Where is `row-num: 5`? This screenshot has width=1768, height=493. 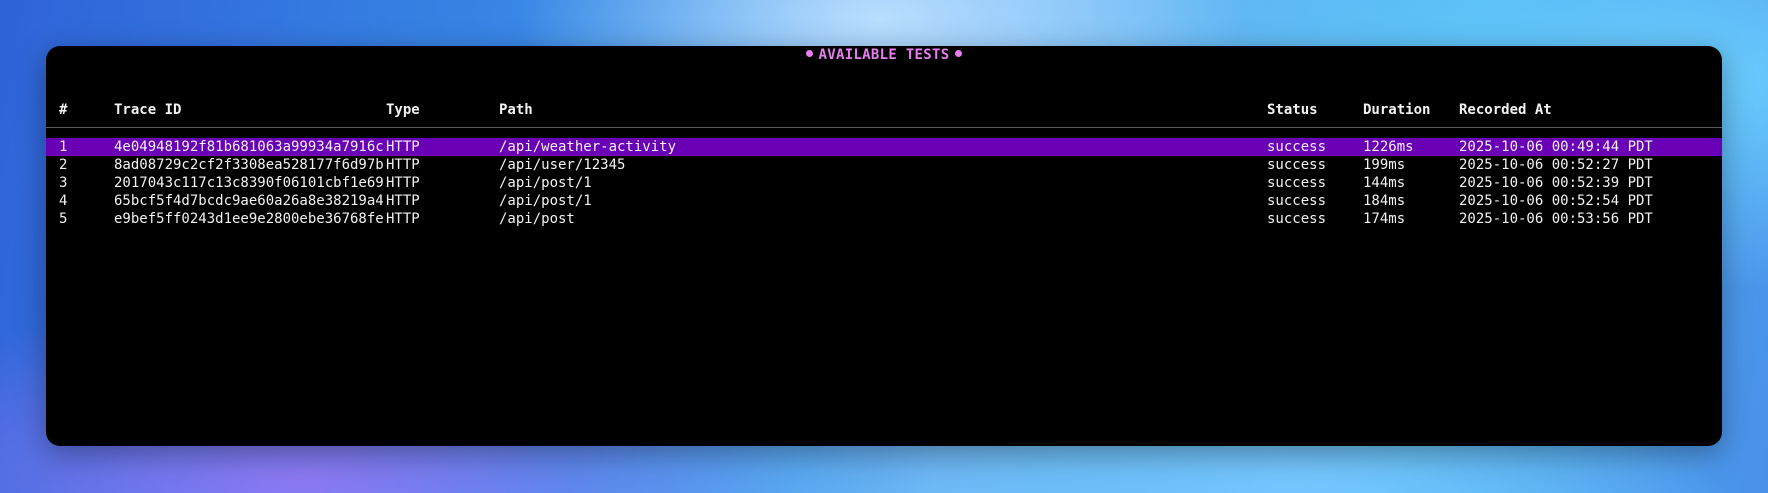 row-num: 5 is located at coordinates (63, 219).